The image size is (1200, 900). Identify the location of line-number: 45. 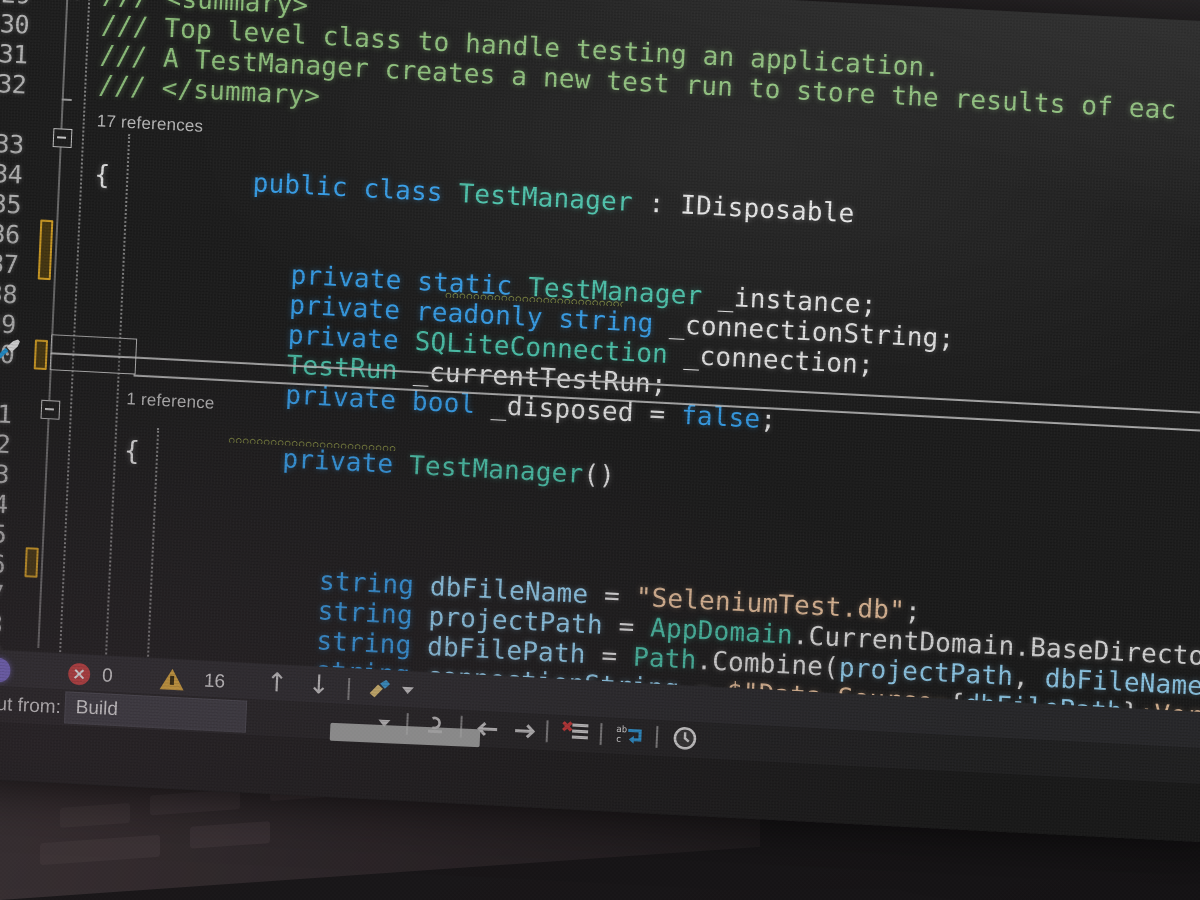
(3, 534).